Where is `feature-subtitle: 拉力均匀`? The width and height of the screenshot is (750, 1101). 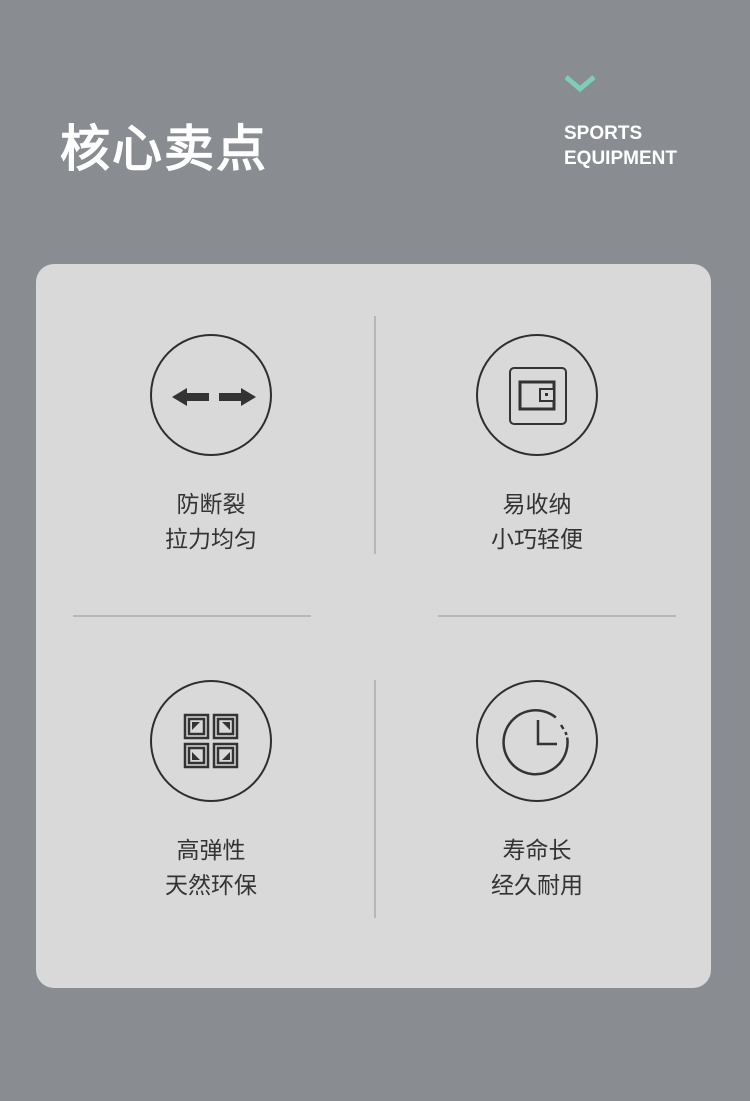 feature-subtitle: 拉力均匀 is located at coordinates (211, 540).